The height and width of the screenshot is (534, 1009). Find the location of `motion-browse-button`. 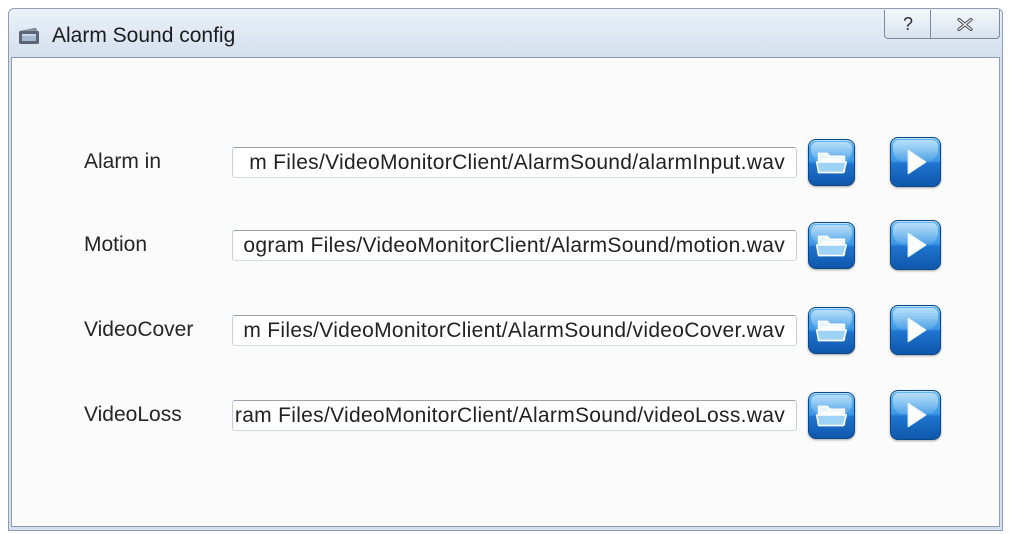

motion-browse-button is located at coordinates (831, 245).